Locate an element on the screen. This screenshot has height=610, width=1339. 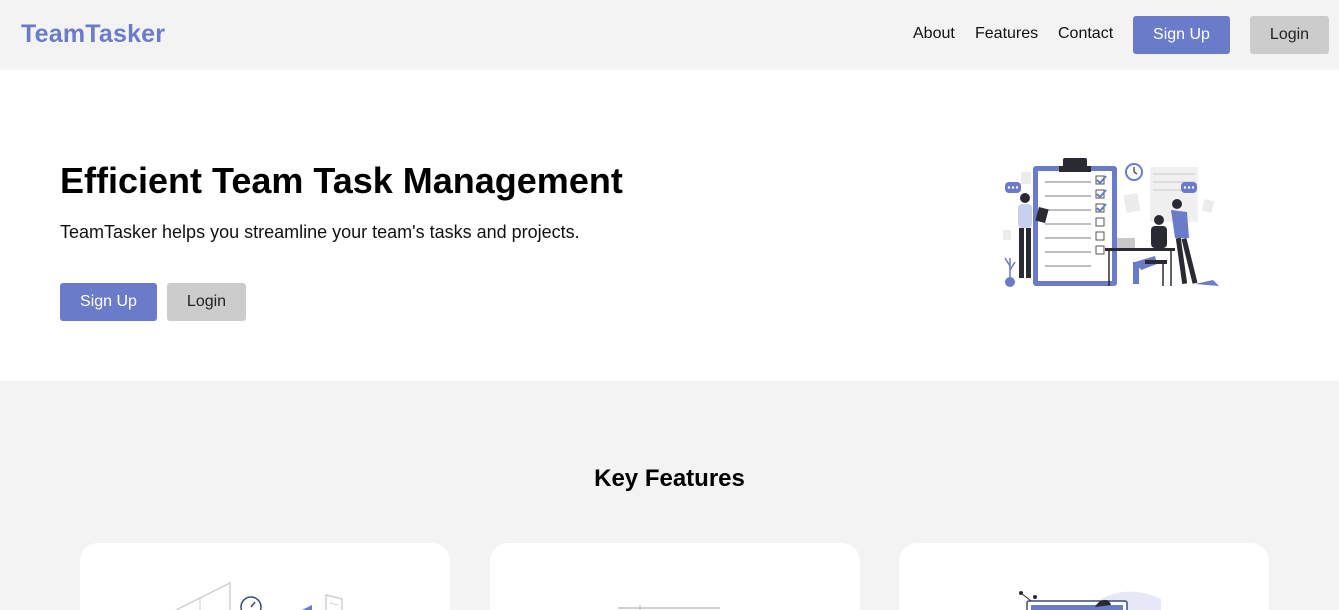
hero-signup-button: Sign Up is located at coordinates (108, 302).